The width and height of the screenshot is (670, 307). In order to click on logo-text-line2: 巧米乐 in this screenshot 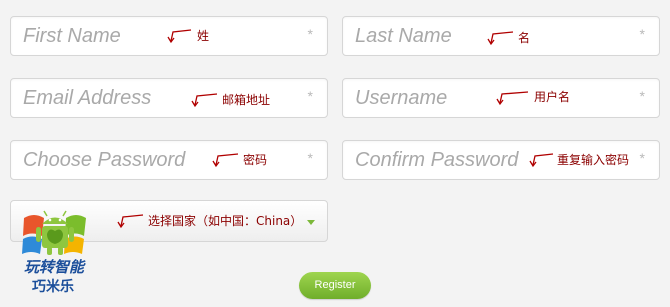, I will do `click(53, 287)`.